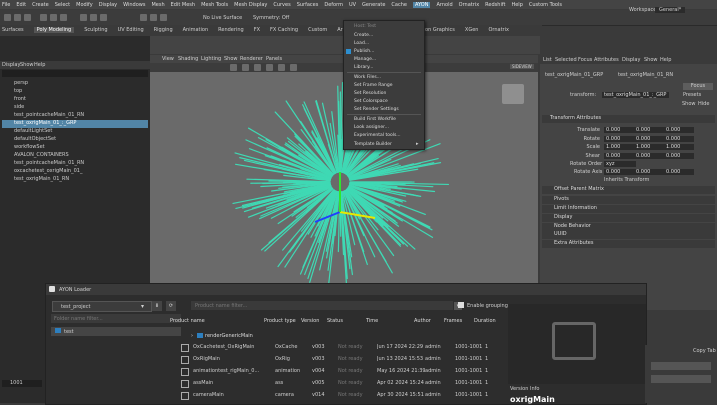 This screenshot has height=405, width=717. What do you see at coordinates (17, 17) in the screenshot?
I see `open-scene-icon` at bounding box center [17, 17].